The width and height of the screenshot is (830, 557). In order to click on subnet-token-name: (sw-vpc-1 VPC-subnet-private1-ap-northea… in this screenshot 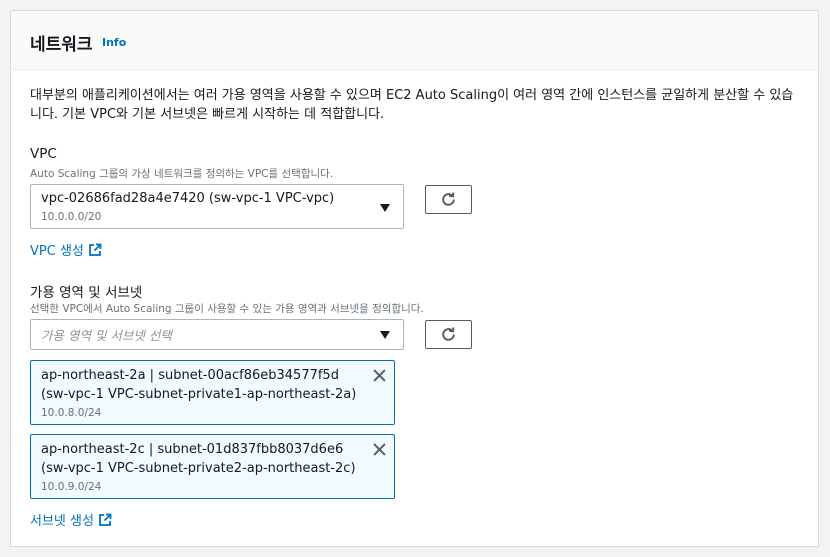, I will do `click(199, 394)`.